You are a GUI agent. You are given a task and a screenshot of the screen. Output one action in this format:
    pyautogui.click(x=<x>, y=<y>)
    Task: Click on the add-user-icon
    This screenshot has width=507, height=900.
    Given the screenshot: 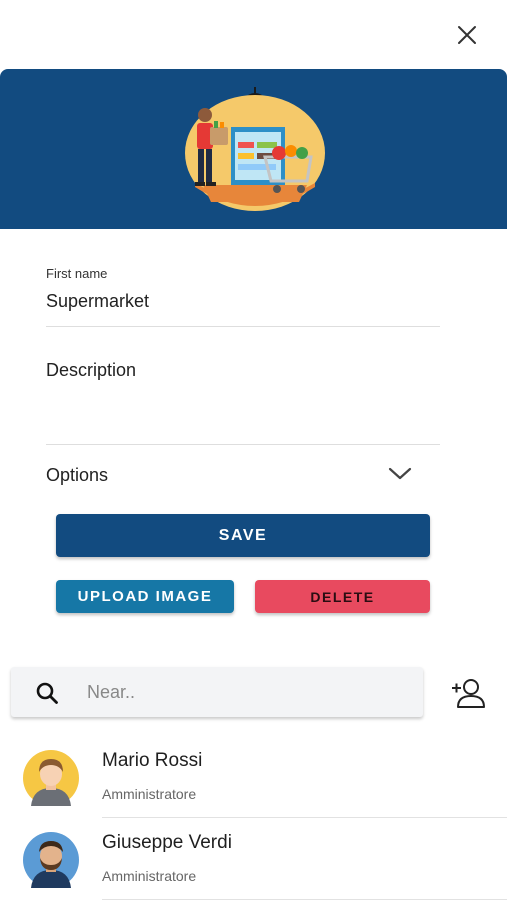 What is the action you would take?
    pyautogui.click(x=468, y=693)
    